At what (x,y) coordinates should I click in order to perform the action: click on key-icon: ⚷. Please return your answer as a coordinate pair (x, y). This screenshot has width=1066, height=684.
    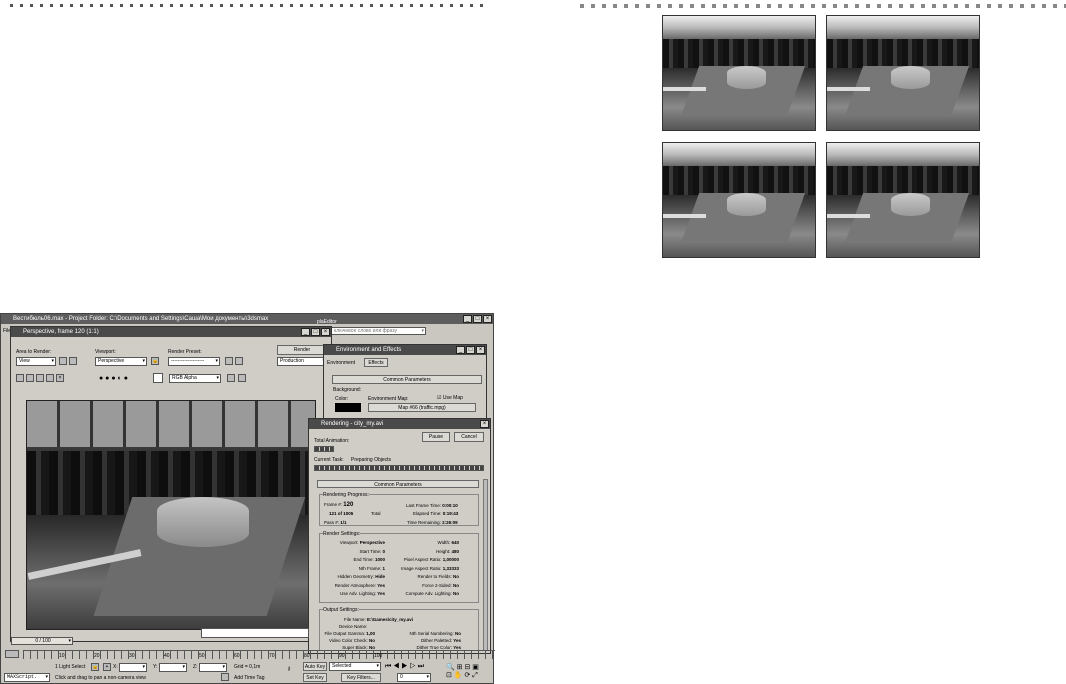
    Looking at the image, I should click on (289, 670).